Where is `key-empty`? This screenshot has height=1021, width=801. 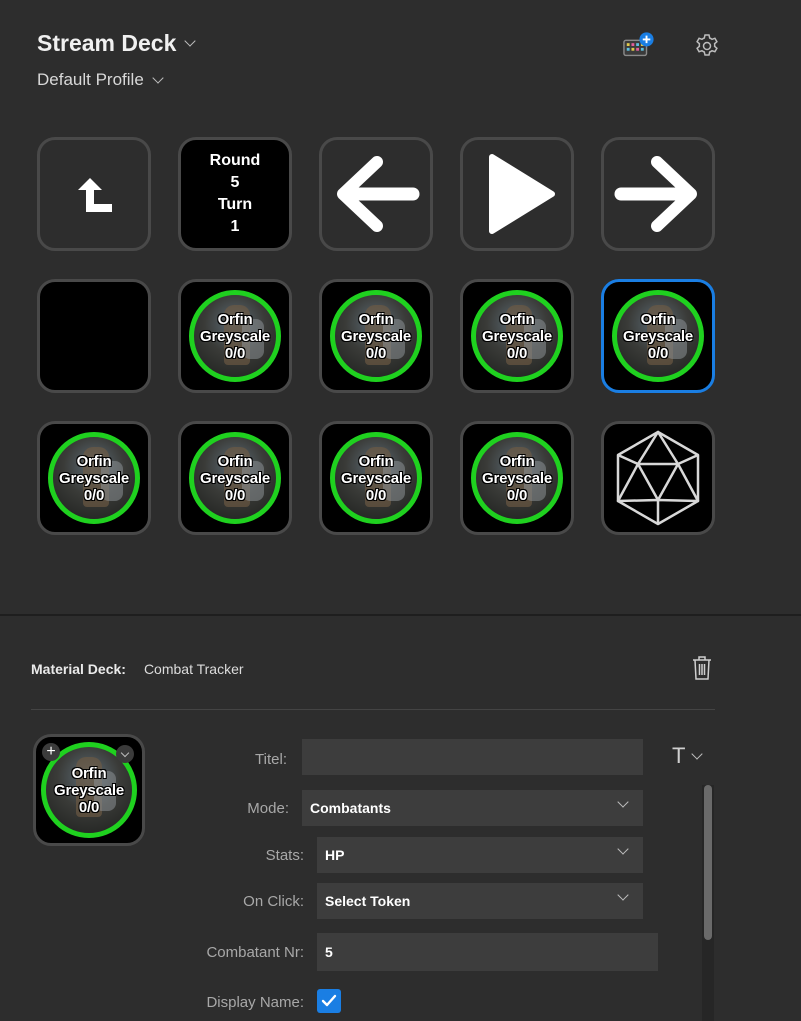
key-empty is located at coordinates (94, 336).